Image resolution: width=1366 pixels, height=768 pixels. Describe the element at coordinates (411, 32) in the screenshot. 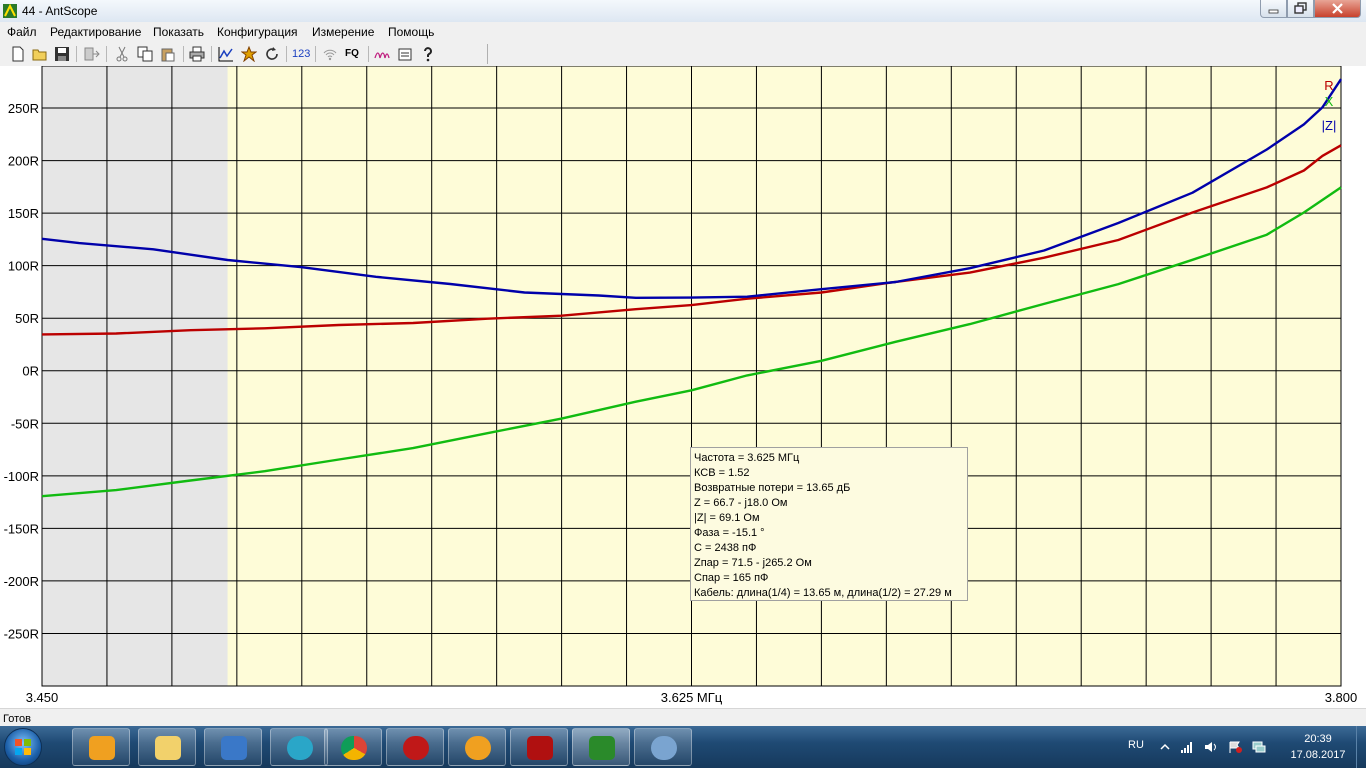

I see `menu-help: Помощь` at that location.